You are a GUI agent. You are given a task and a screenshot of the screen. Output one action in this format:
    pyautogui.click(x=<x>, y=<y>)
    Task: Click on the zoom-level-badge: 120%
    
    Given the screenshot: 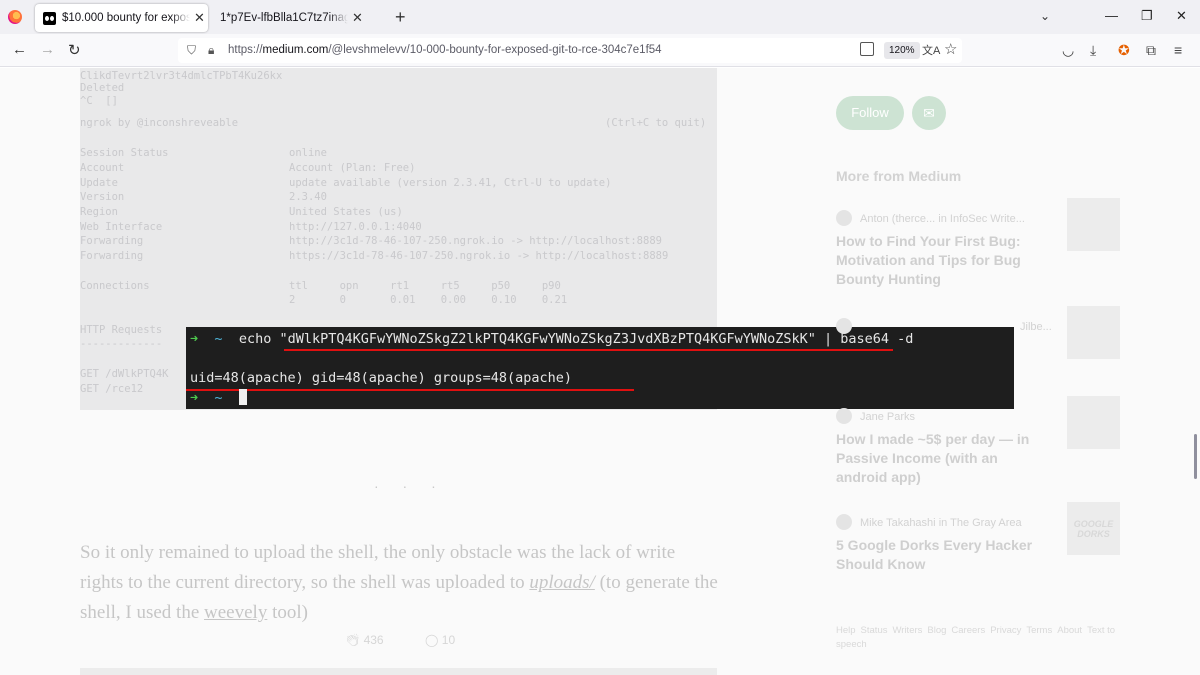 What is the action you would take?
    pyautogui.click(x=902, y=50)
    